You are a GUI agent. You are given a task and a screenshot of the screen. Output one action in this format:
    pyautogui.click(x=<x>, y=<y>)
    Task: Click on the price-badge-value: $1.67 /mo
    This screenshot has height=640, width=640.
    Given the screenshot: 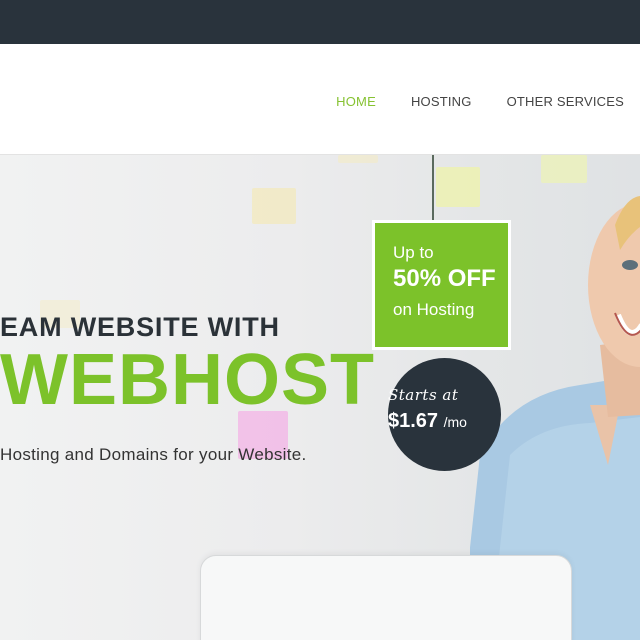 What is the action you would take?
    pyautogui.click(x=427, y=421)
    